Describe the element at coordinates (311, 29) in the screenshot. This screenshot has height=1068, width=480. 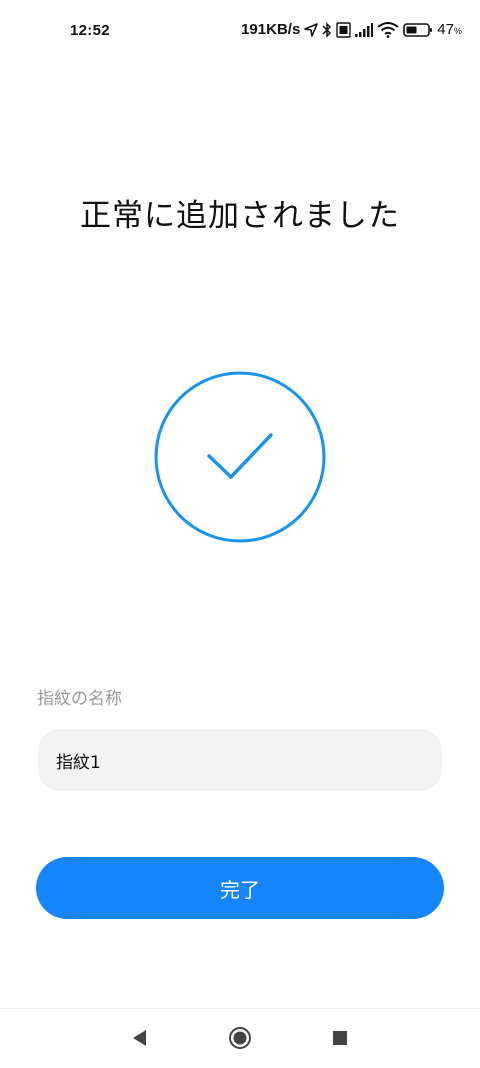
I see `location-icon` at that location.